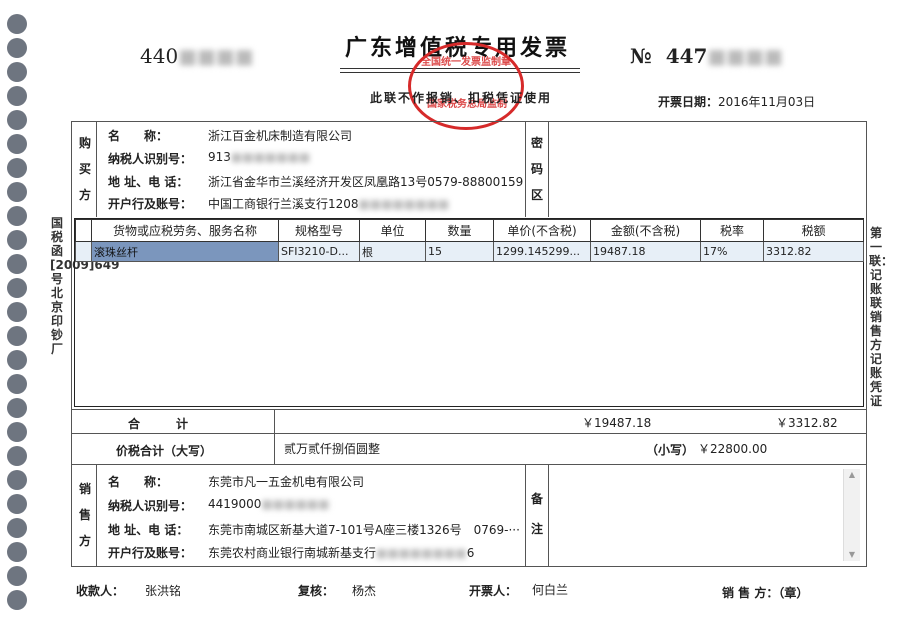 The height and width of the screenshot is (625, 899). I want to click on seller-bank-text: 东莞农村商业银行南城新基支行, so click(292, 553).